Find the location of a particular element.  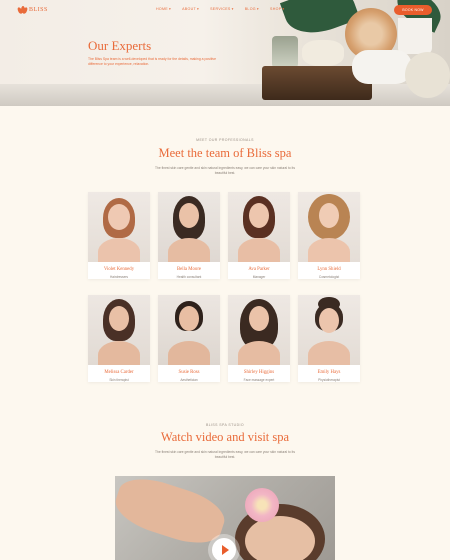

team-member-role: Health consultant is located at coordinates (189, 277).